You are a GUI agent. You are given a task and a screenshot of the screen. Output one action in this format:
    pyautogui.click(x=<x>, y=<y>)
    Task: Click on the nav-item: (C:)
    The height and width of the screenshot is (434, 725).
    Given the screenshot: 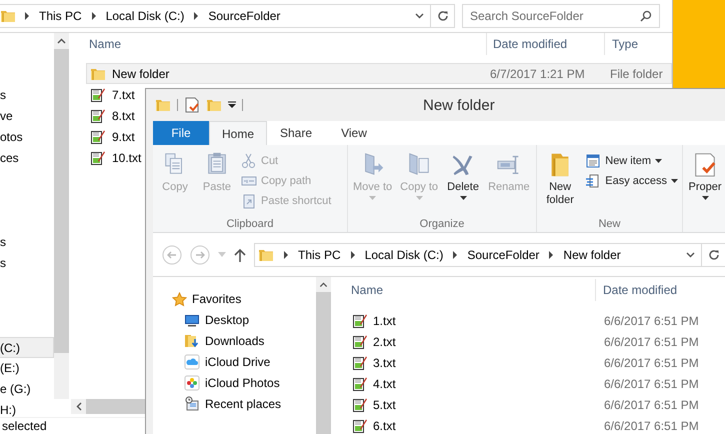 What is the action you would take?
    pyautogui.click(x=27, y=347)
    